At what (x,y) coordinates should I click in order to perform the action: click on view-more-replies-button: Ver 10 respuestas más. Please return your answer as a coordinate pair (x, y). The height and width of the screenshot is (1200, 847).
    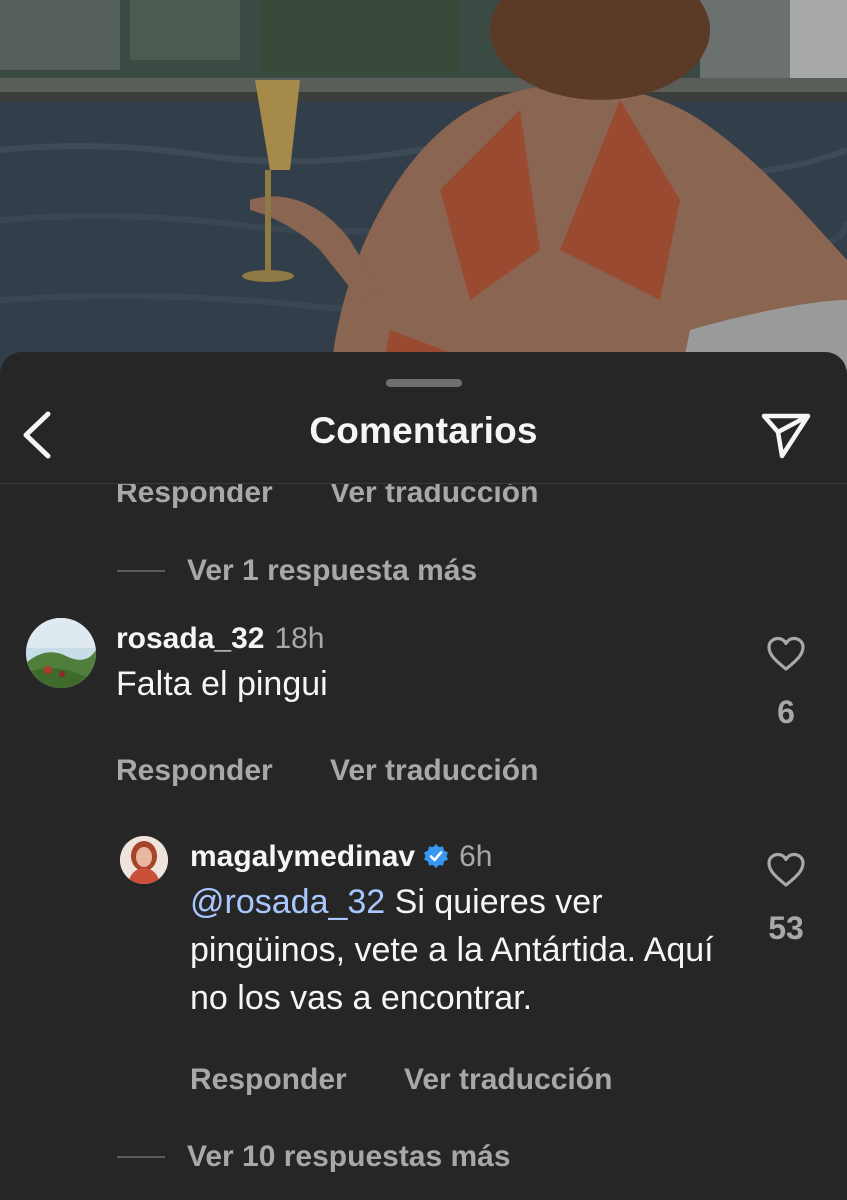
    Looking at the image, I should click on (314, 1157).